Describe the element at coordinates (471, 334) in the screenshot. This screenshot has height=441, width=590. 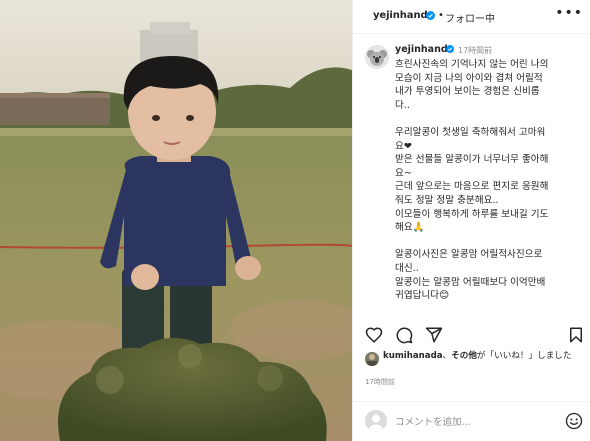
I see `action-bar` at that location.